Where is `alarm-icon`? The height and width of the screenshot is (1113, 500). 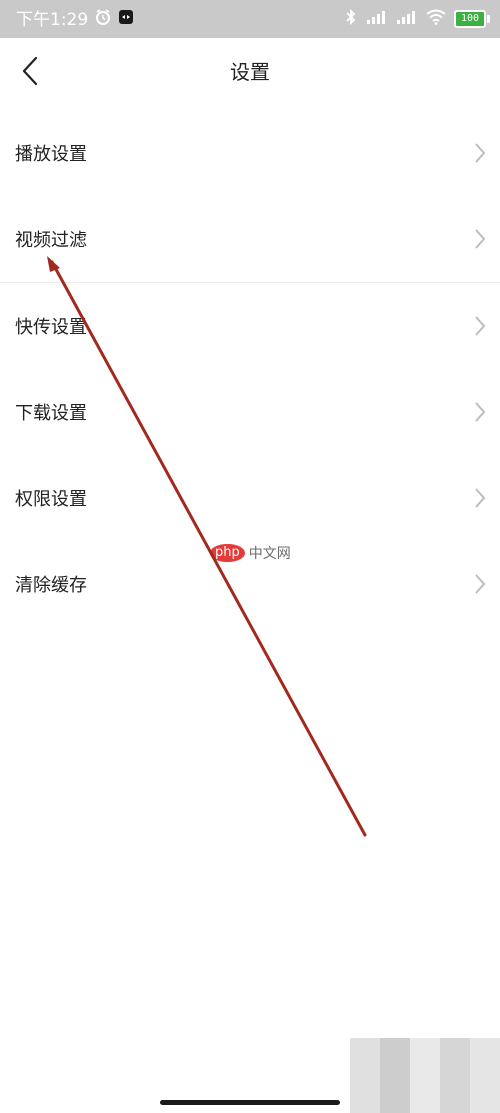
alarm-icon is located at coordinates (103, 20).